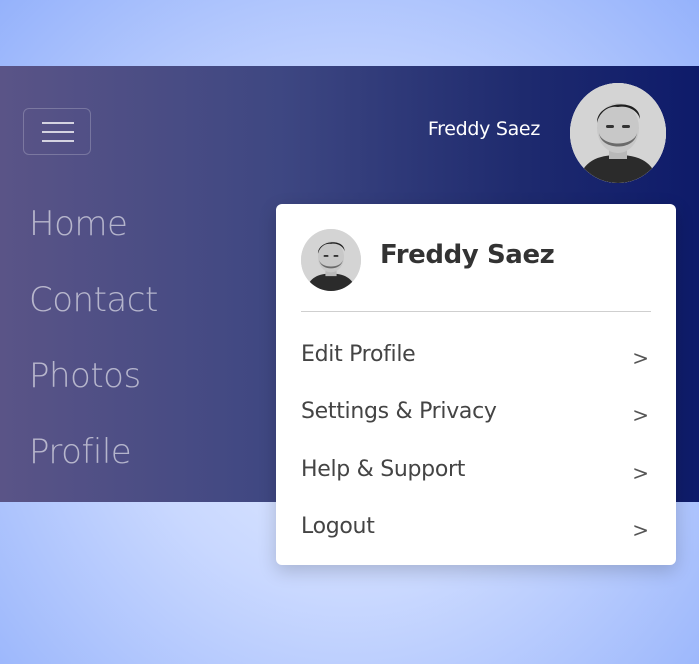 This screenshot has width=699, height=664. I want to click on menu-item-logout: Logout >, so click(476, 528).